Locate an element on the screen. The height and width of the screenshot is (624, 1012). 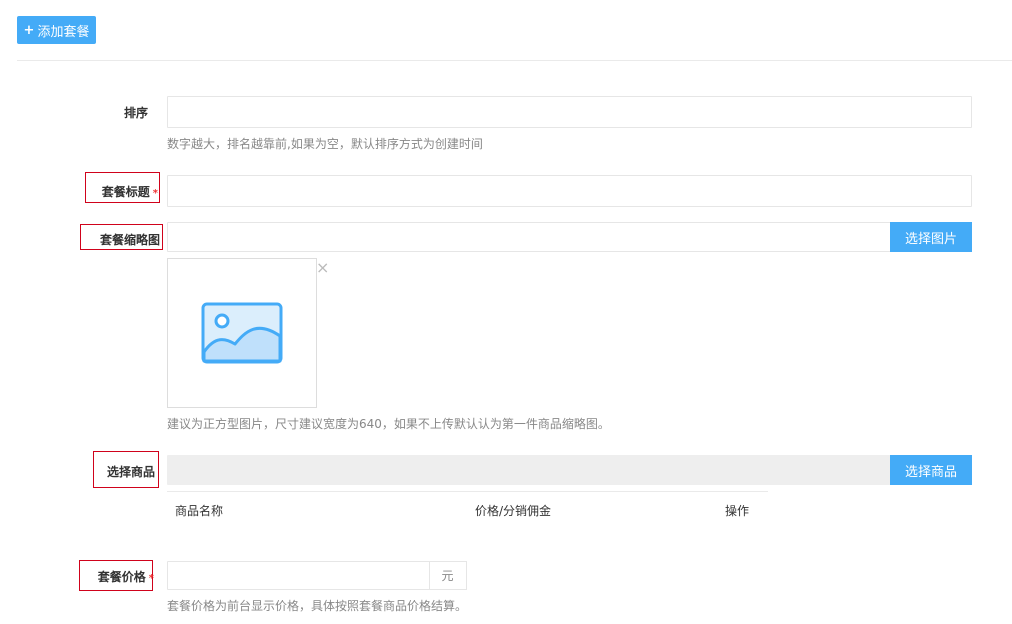
price-hint: 套餐价格为前台显示价格，具体按照套餐商品价格结算。 is located at coordinates (317, 606).